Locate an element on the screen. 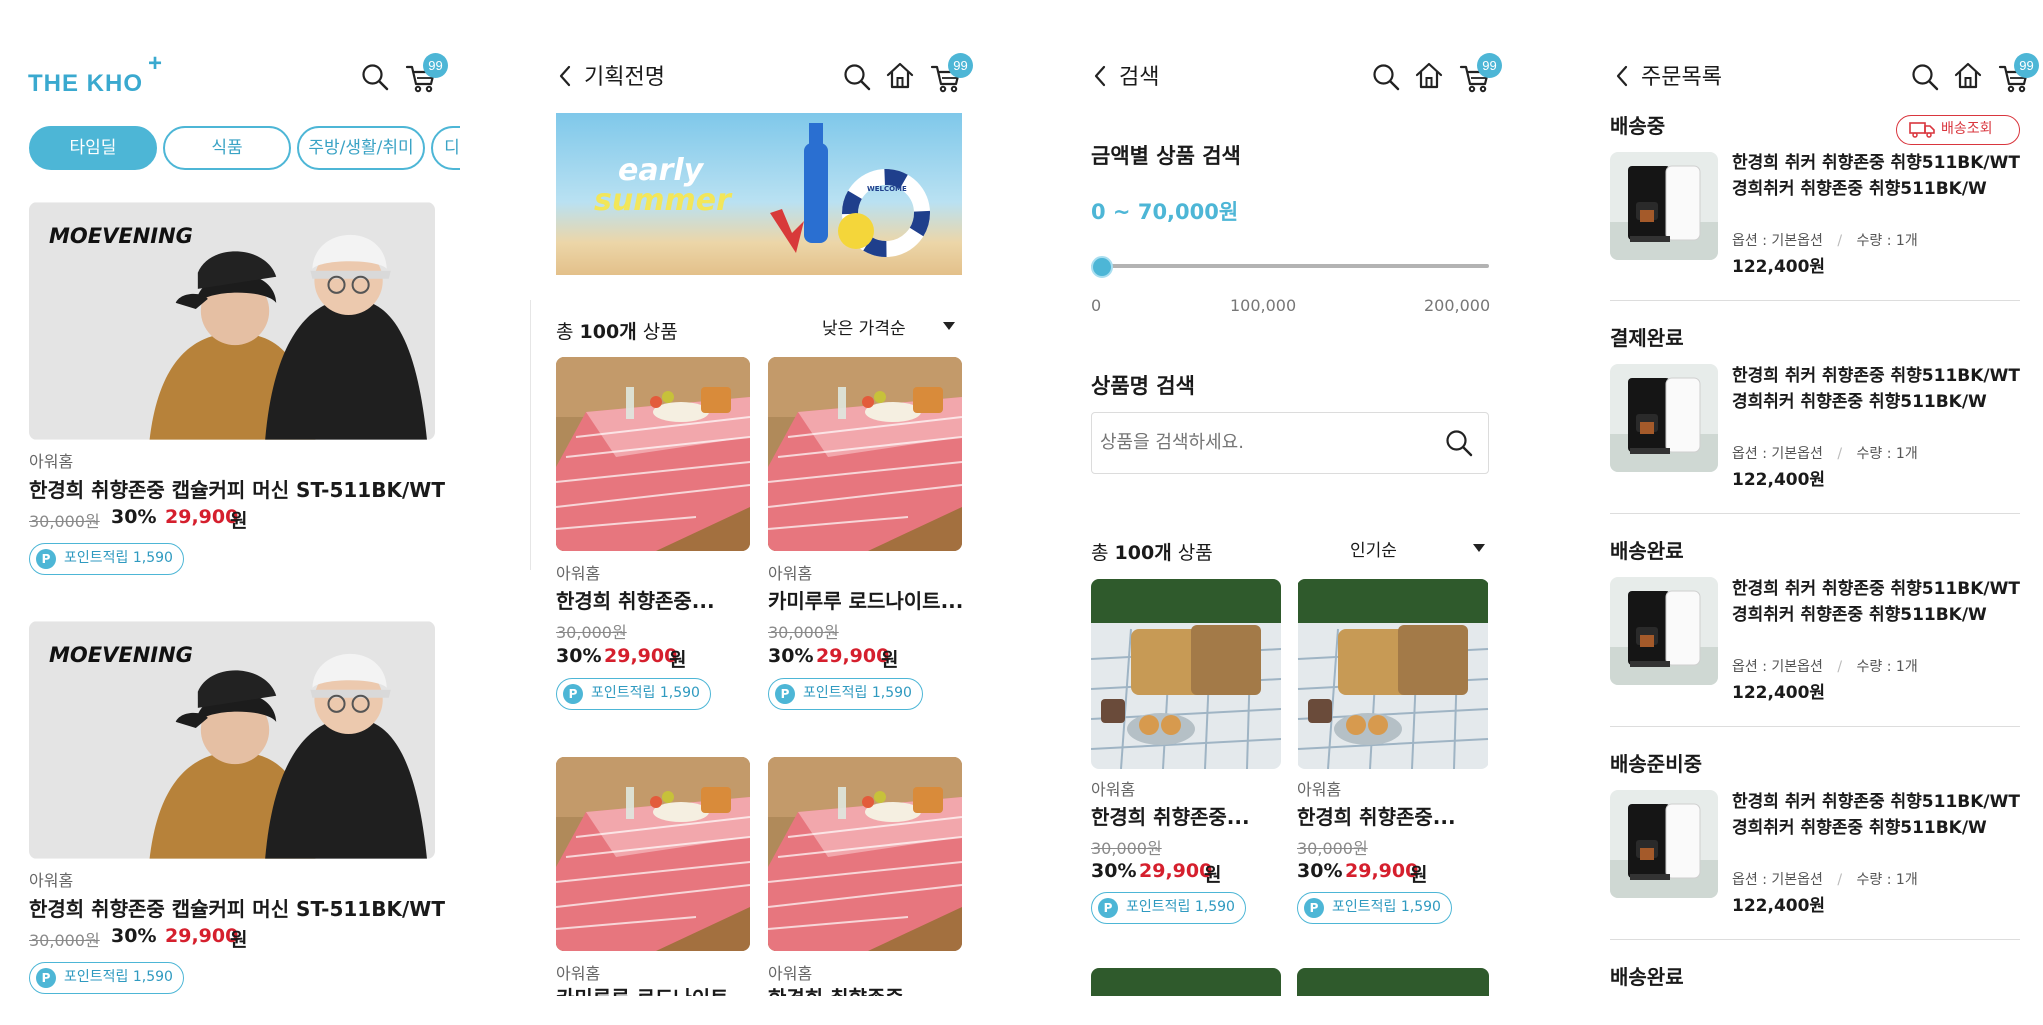 This screenshot has height=1025, width=2043. order-status: 배송중 is located at coordinates (1638, 126).